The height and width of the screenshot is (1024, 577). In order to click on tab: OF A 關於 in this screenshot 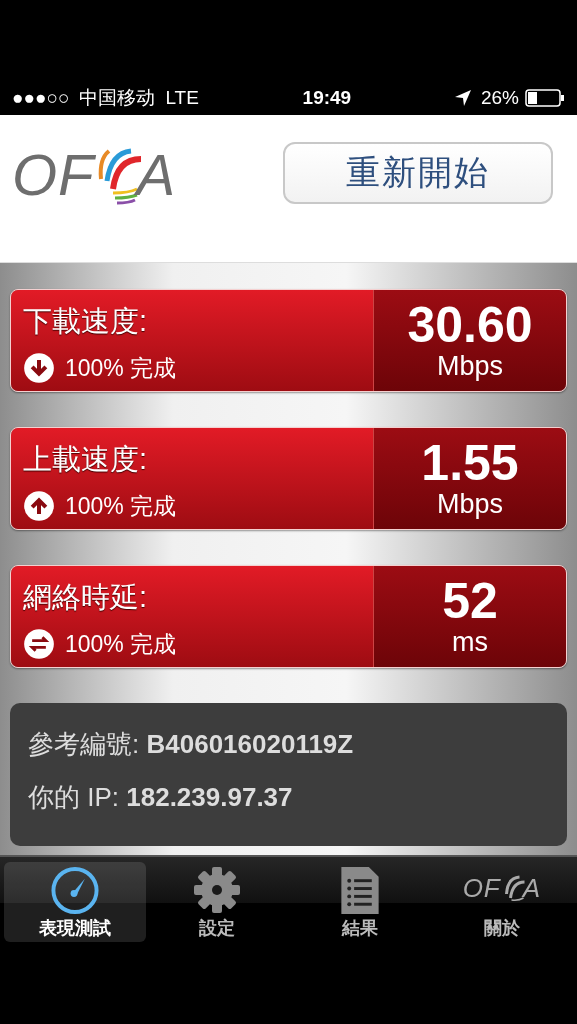, I will do `click(501, 902)`.